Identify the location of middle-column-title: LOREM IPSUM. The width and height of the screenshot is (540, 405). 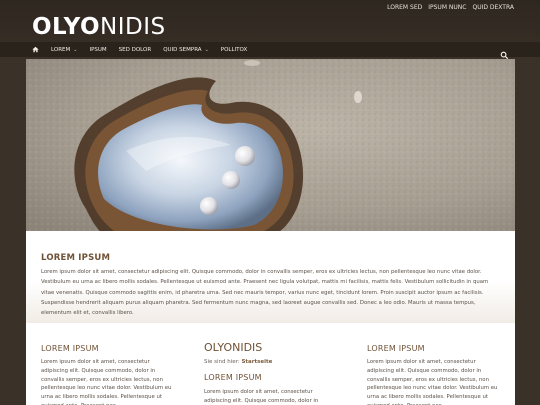
(233, 377).